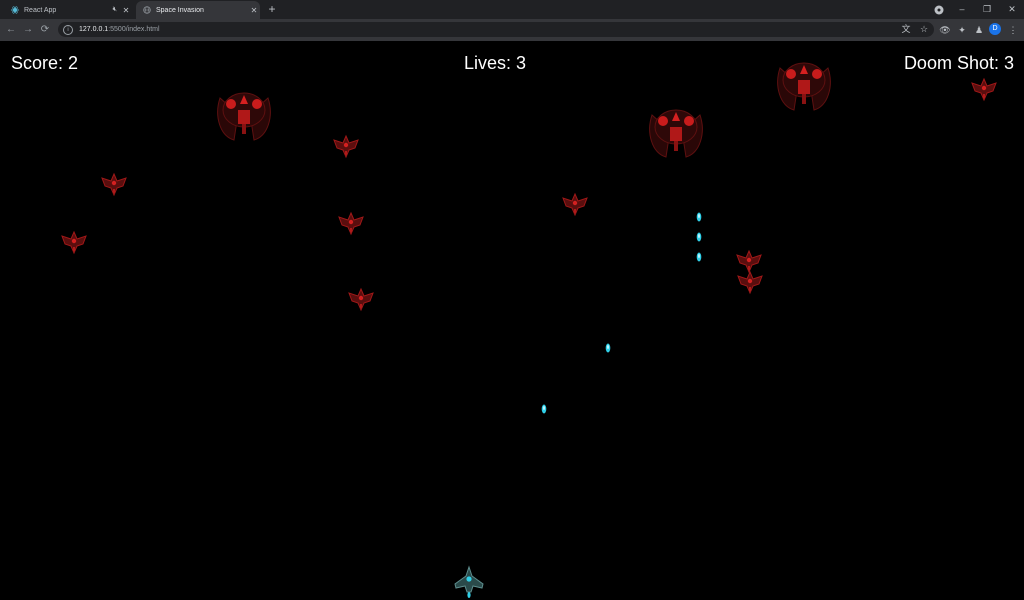  What do you see at coordinates (496, 29) in the screenshot?
I see `address-bar: i 127.0.0.1:5500/index.html` at bounding box center [496, 29].